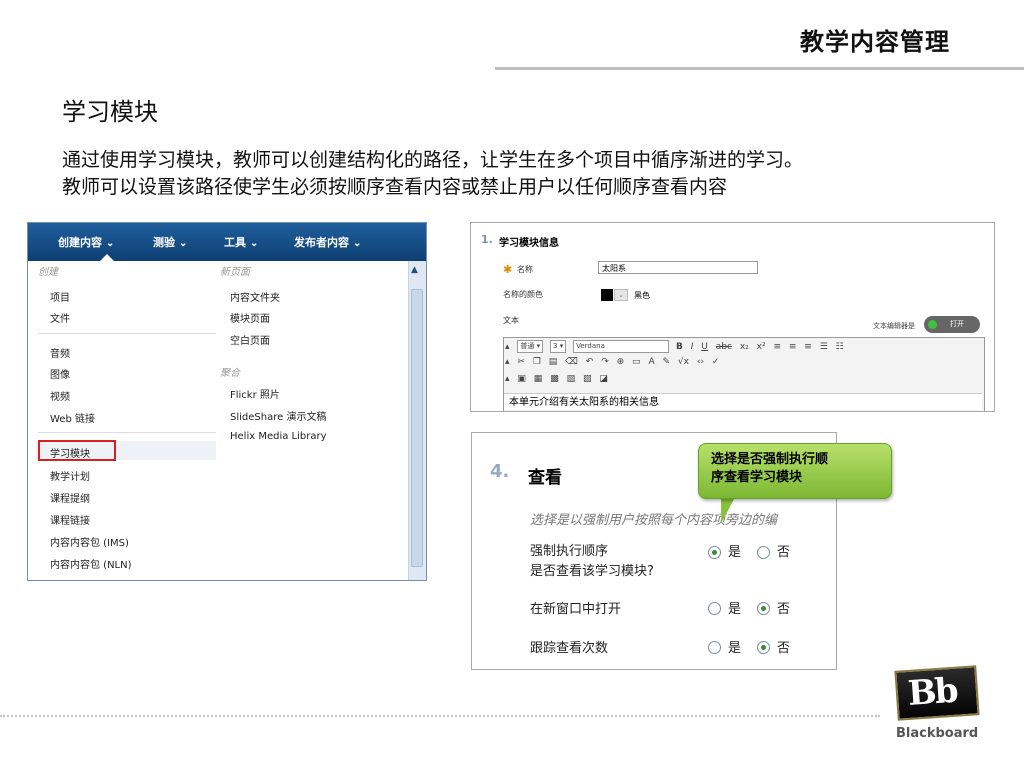 The image size is (1024, 768). Describe the element at coordinates (554, 379) in the screenshot. I see `insert-media-icon: ▩` at that location.